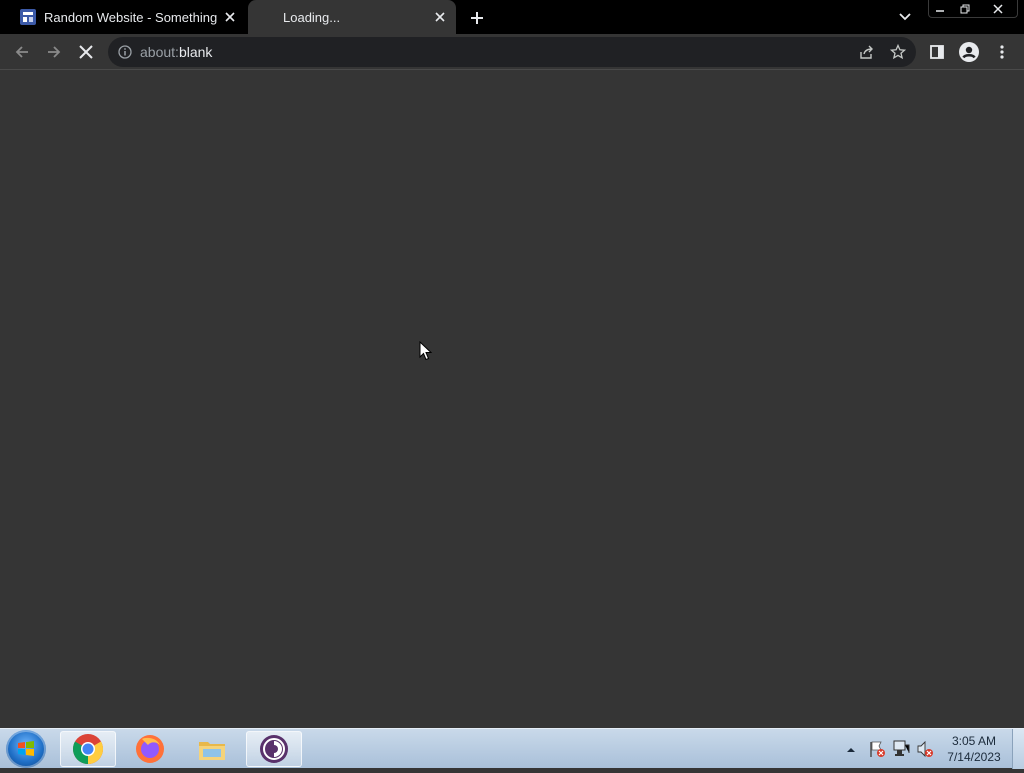  Describe the element at coordinates (974, 749) in the screenshot. I see `system-clock: 3:05 AM 7/14/2023` at that location.